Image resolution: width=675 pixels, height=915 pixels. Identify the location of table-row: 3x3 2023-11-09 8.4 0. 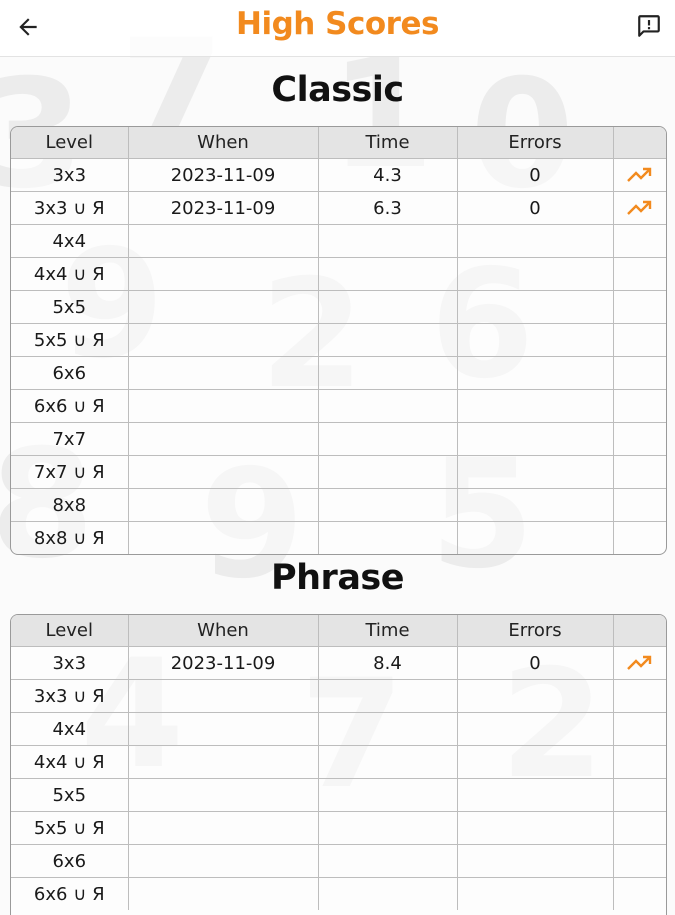
(339, 663).